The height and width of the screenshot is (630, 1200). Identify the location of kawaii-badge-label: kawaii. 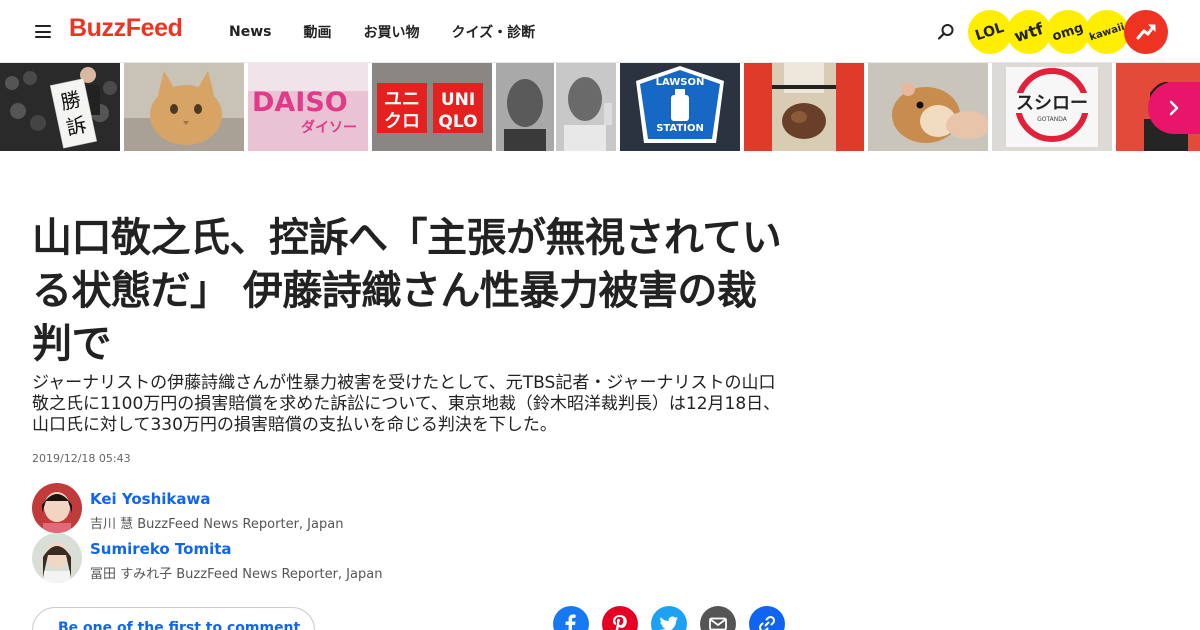
(1107, 32).